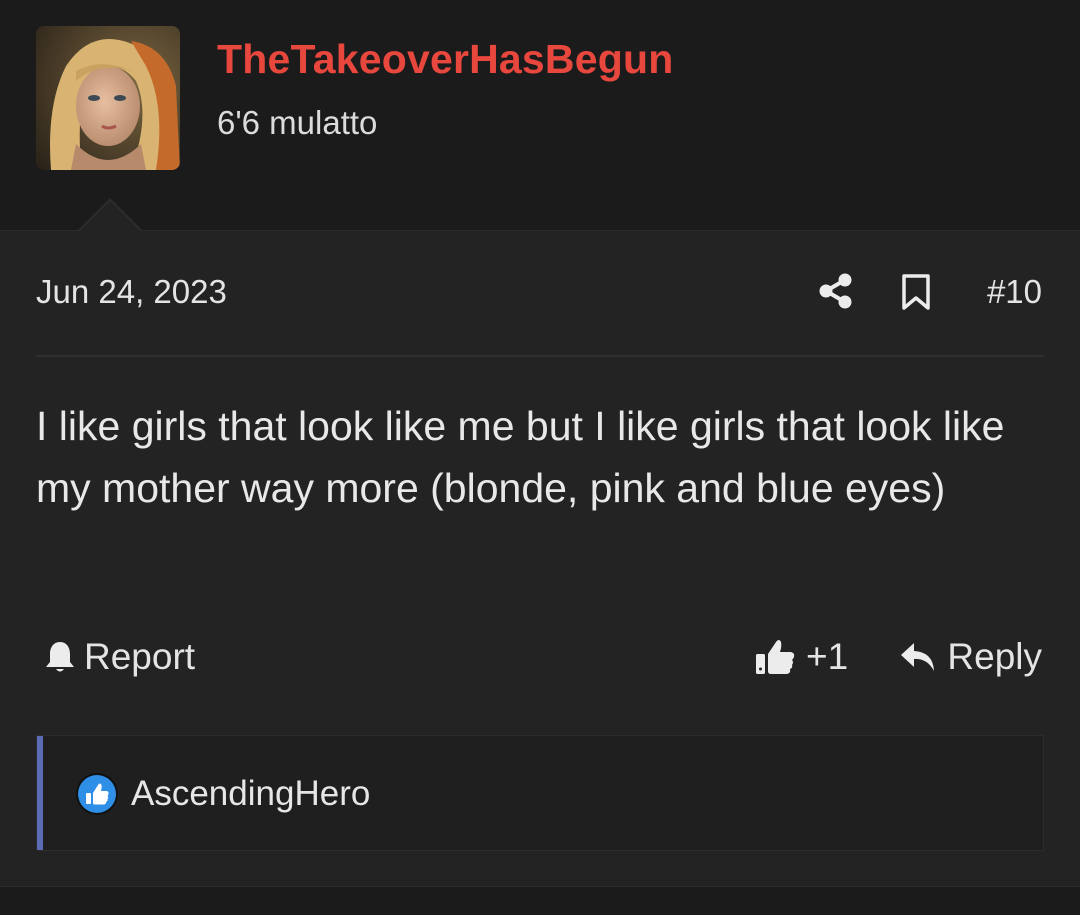  Describe the element at coordinates (40, 793) in the screenshot. I see `reactions-accent-bar` at that location.